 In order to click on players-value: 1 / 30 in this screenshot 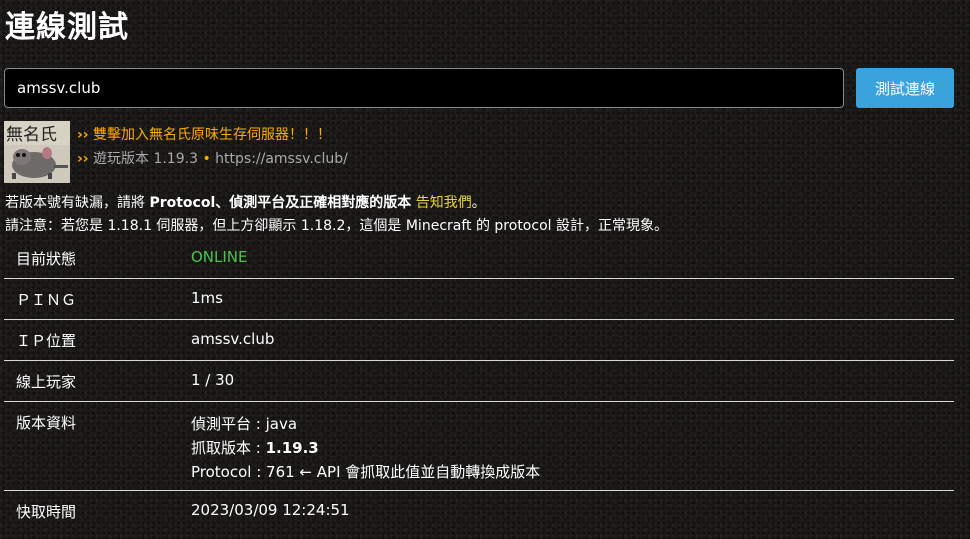, I will do `click(572, 380)`.